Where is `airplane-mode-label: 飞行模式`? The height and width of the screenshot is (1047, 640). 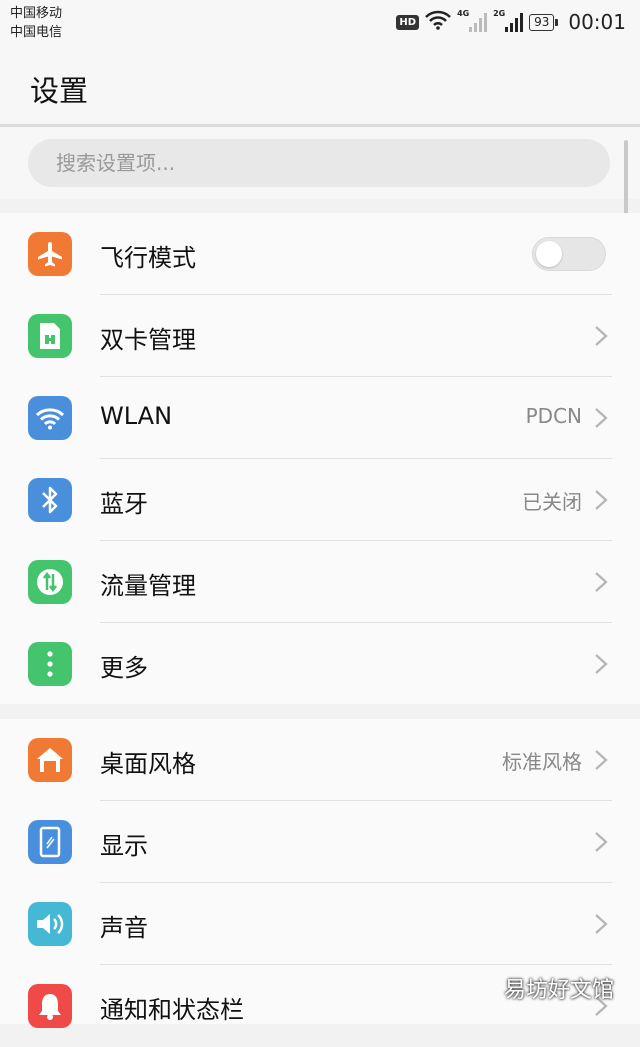 airplane-mode-label: 飞行模式 is located at coordinates (148, 258).